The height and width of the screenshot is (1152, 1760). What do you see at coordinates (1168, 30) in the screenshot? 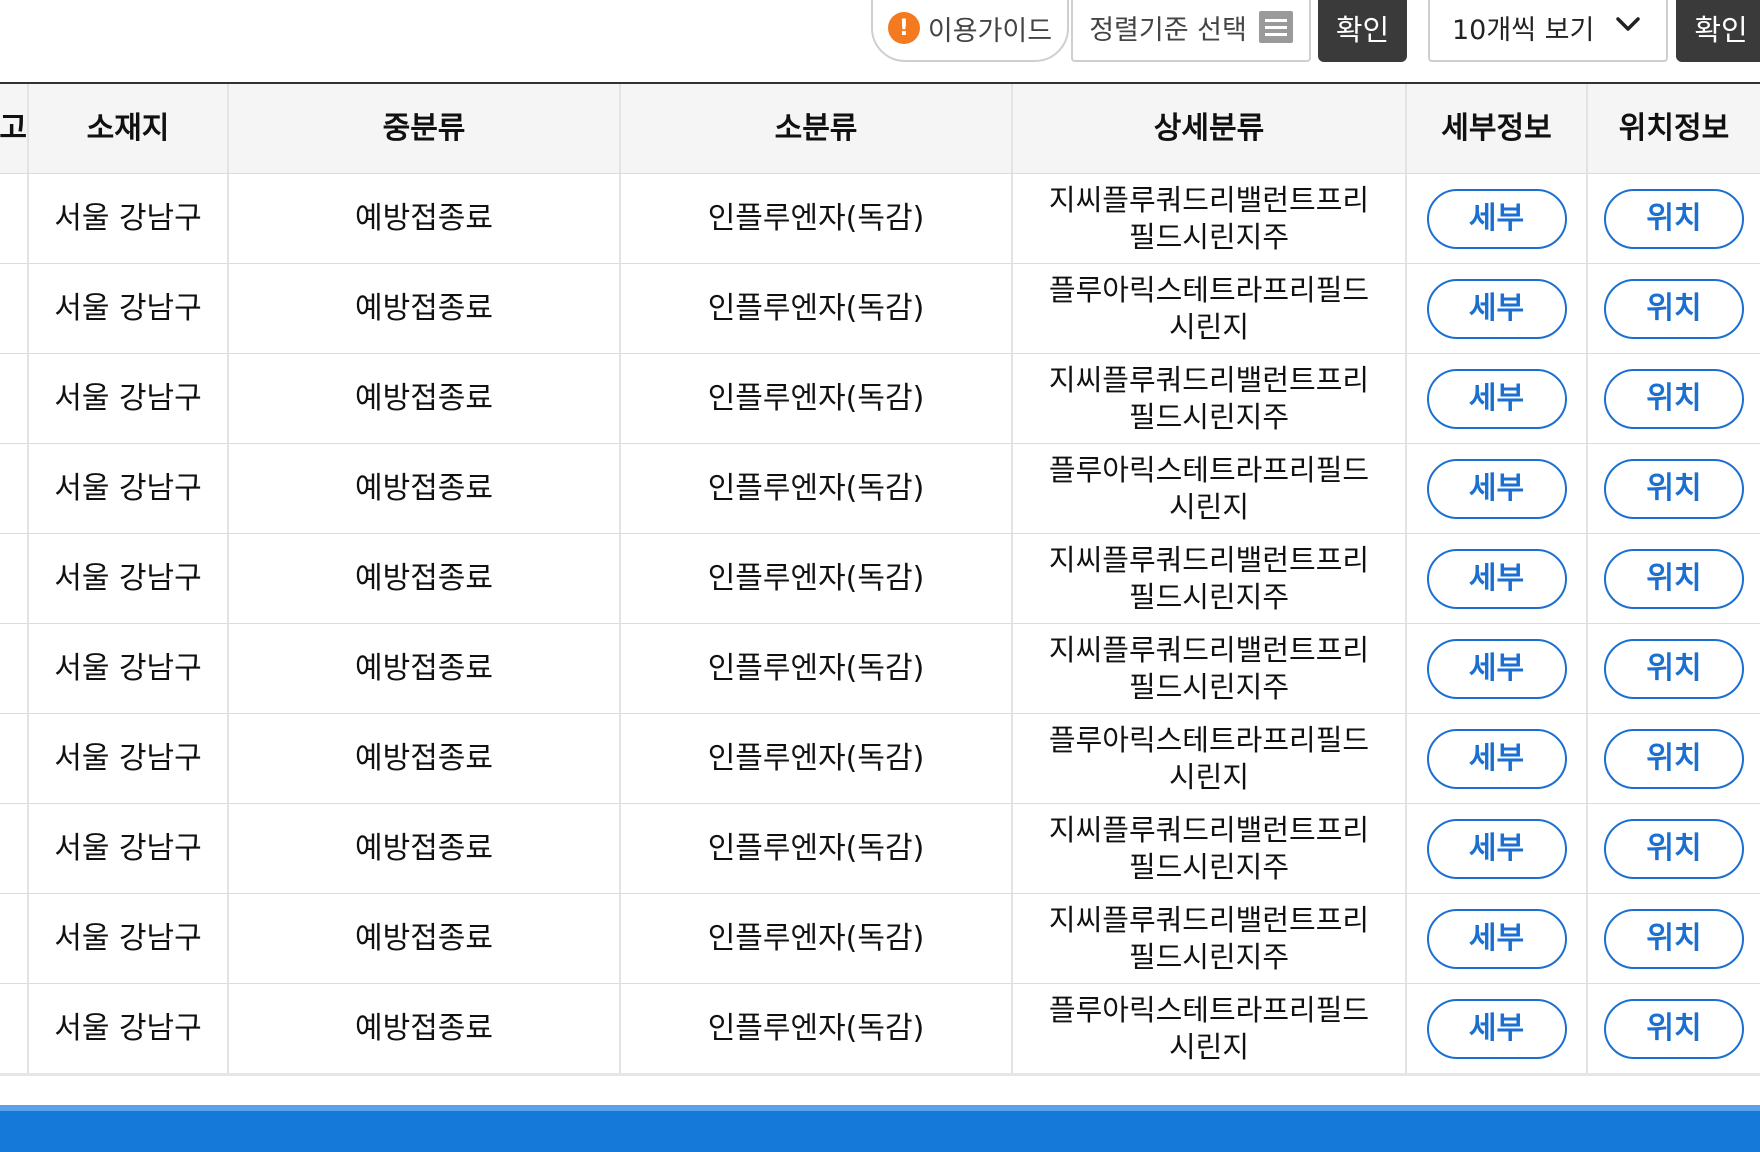
I see `sort-select-label: 정렬기준 선택` at bounding box center [1168, 30].